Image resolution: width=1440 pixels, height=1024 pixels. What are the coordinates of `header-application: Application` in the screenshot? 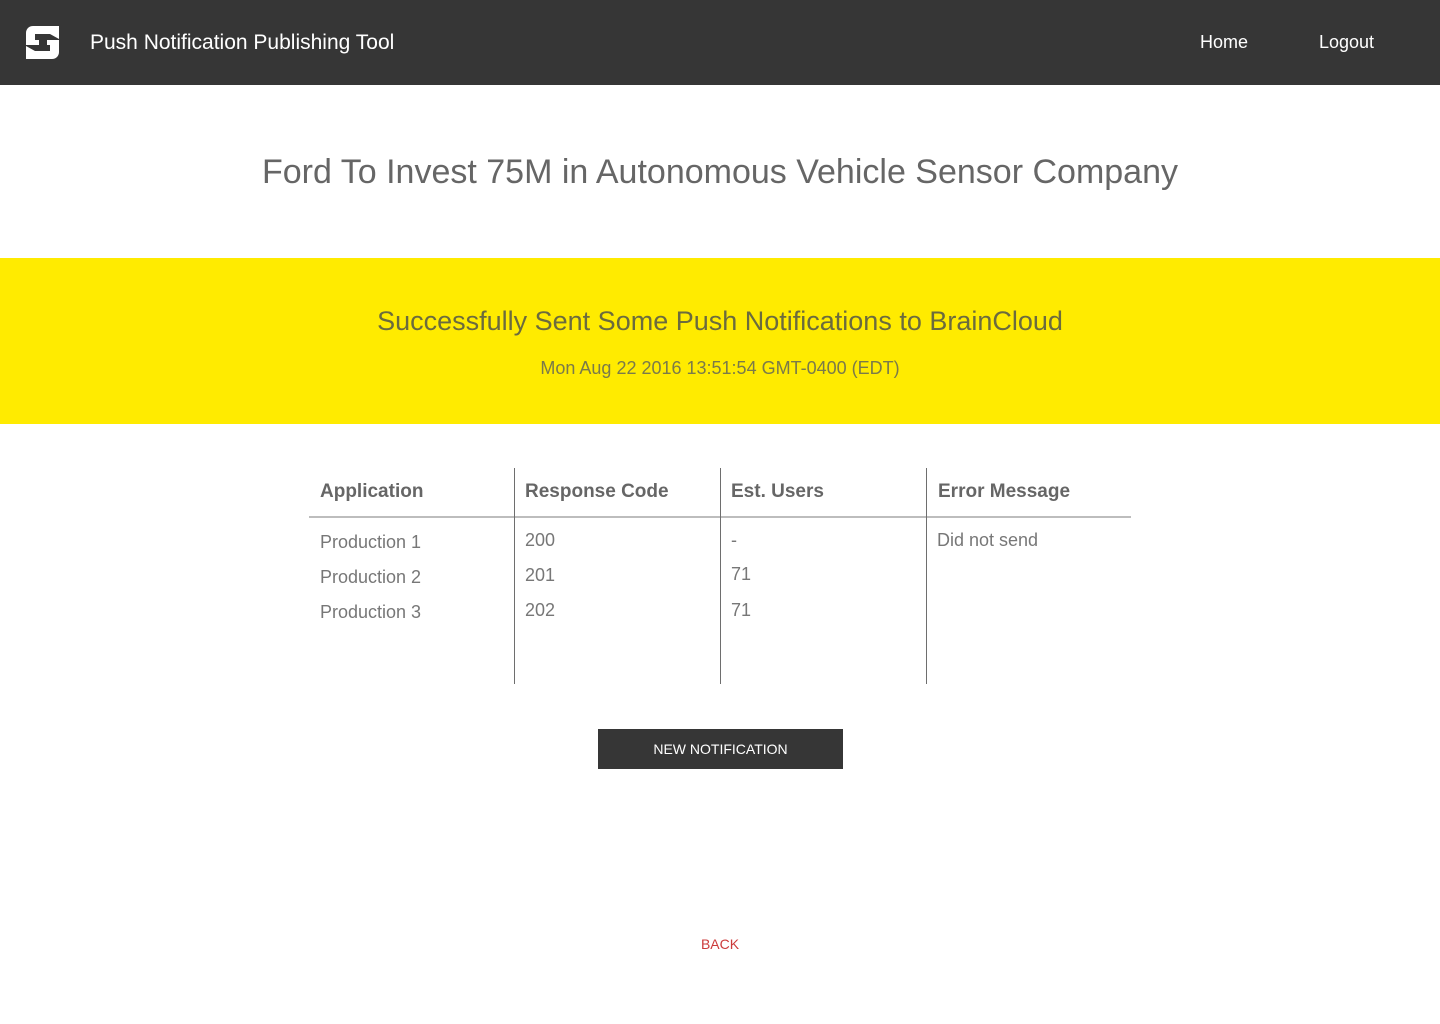 It's located at (372, 491).